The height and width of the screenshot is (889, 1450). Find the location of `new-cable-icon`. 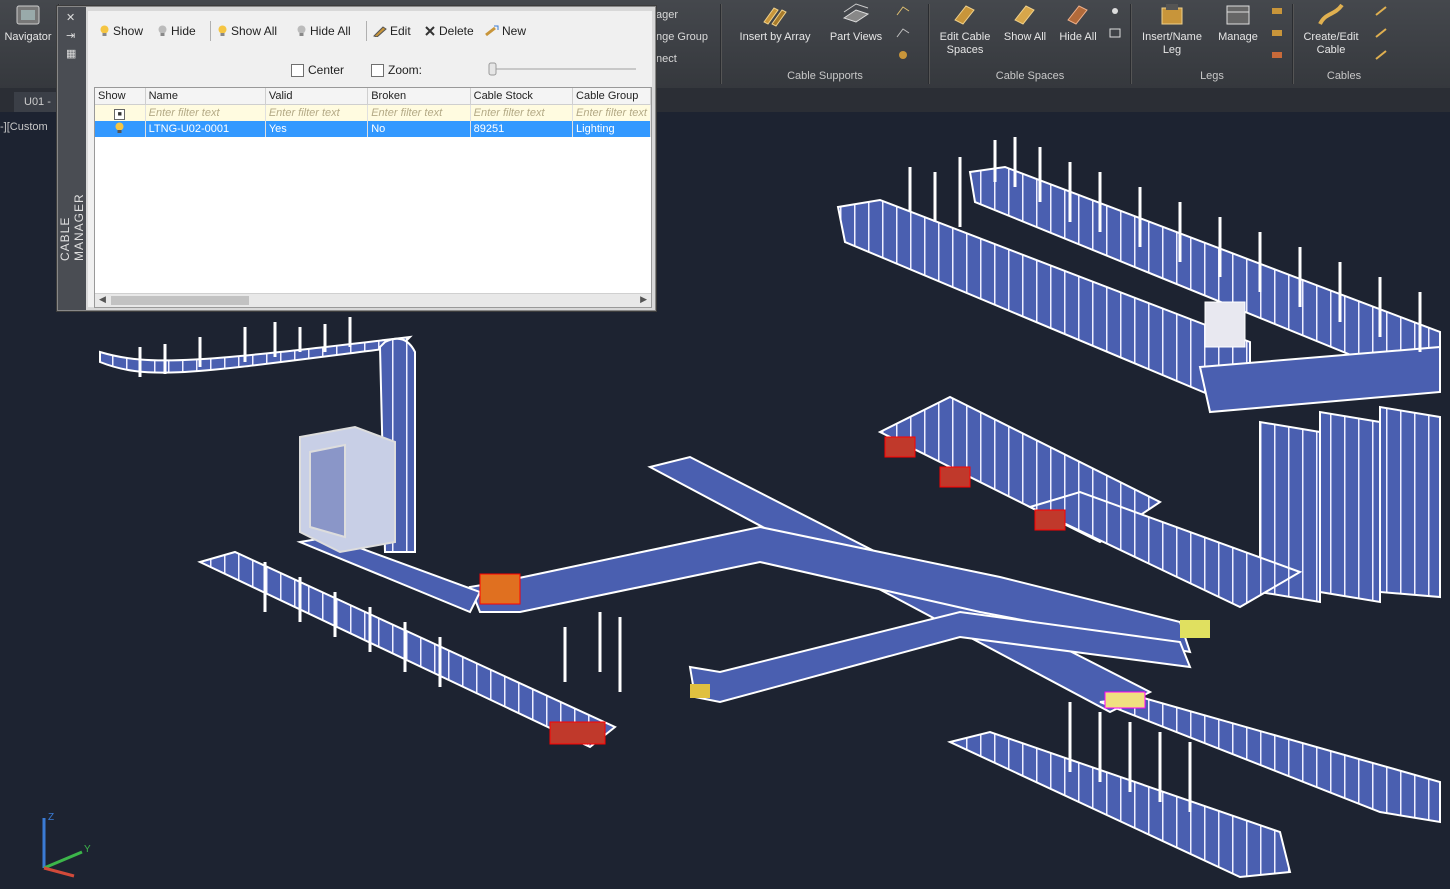

new-cable-icon is located at coordinates (492, 31).